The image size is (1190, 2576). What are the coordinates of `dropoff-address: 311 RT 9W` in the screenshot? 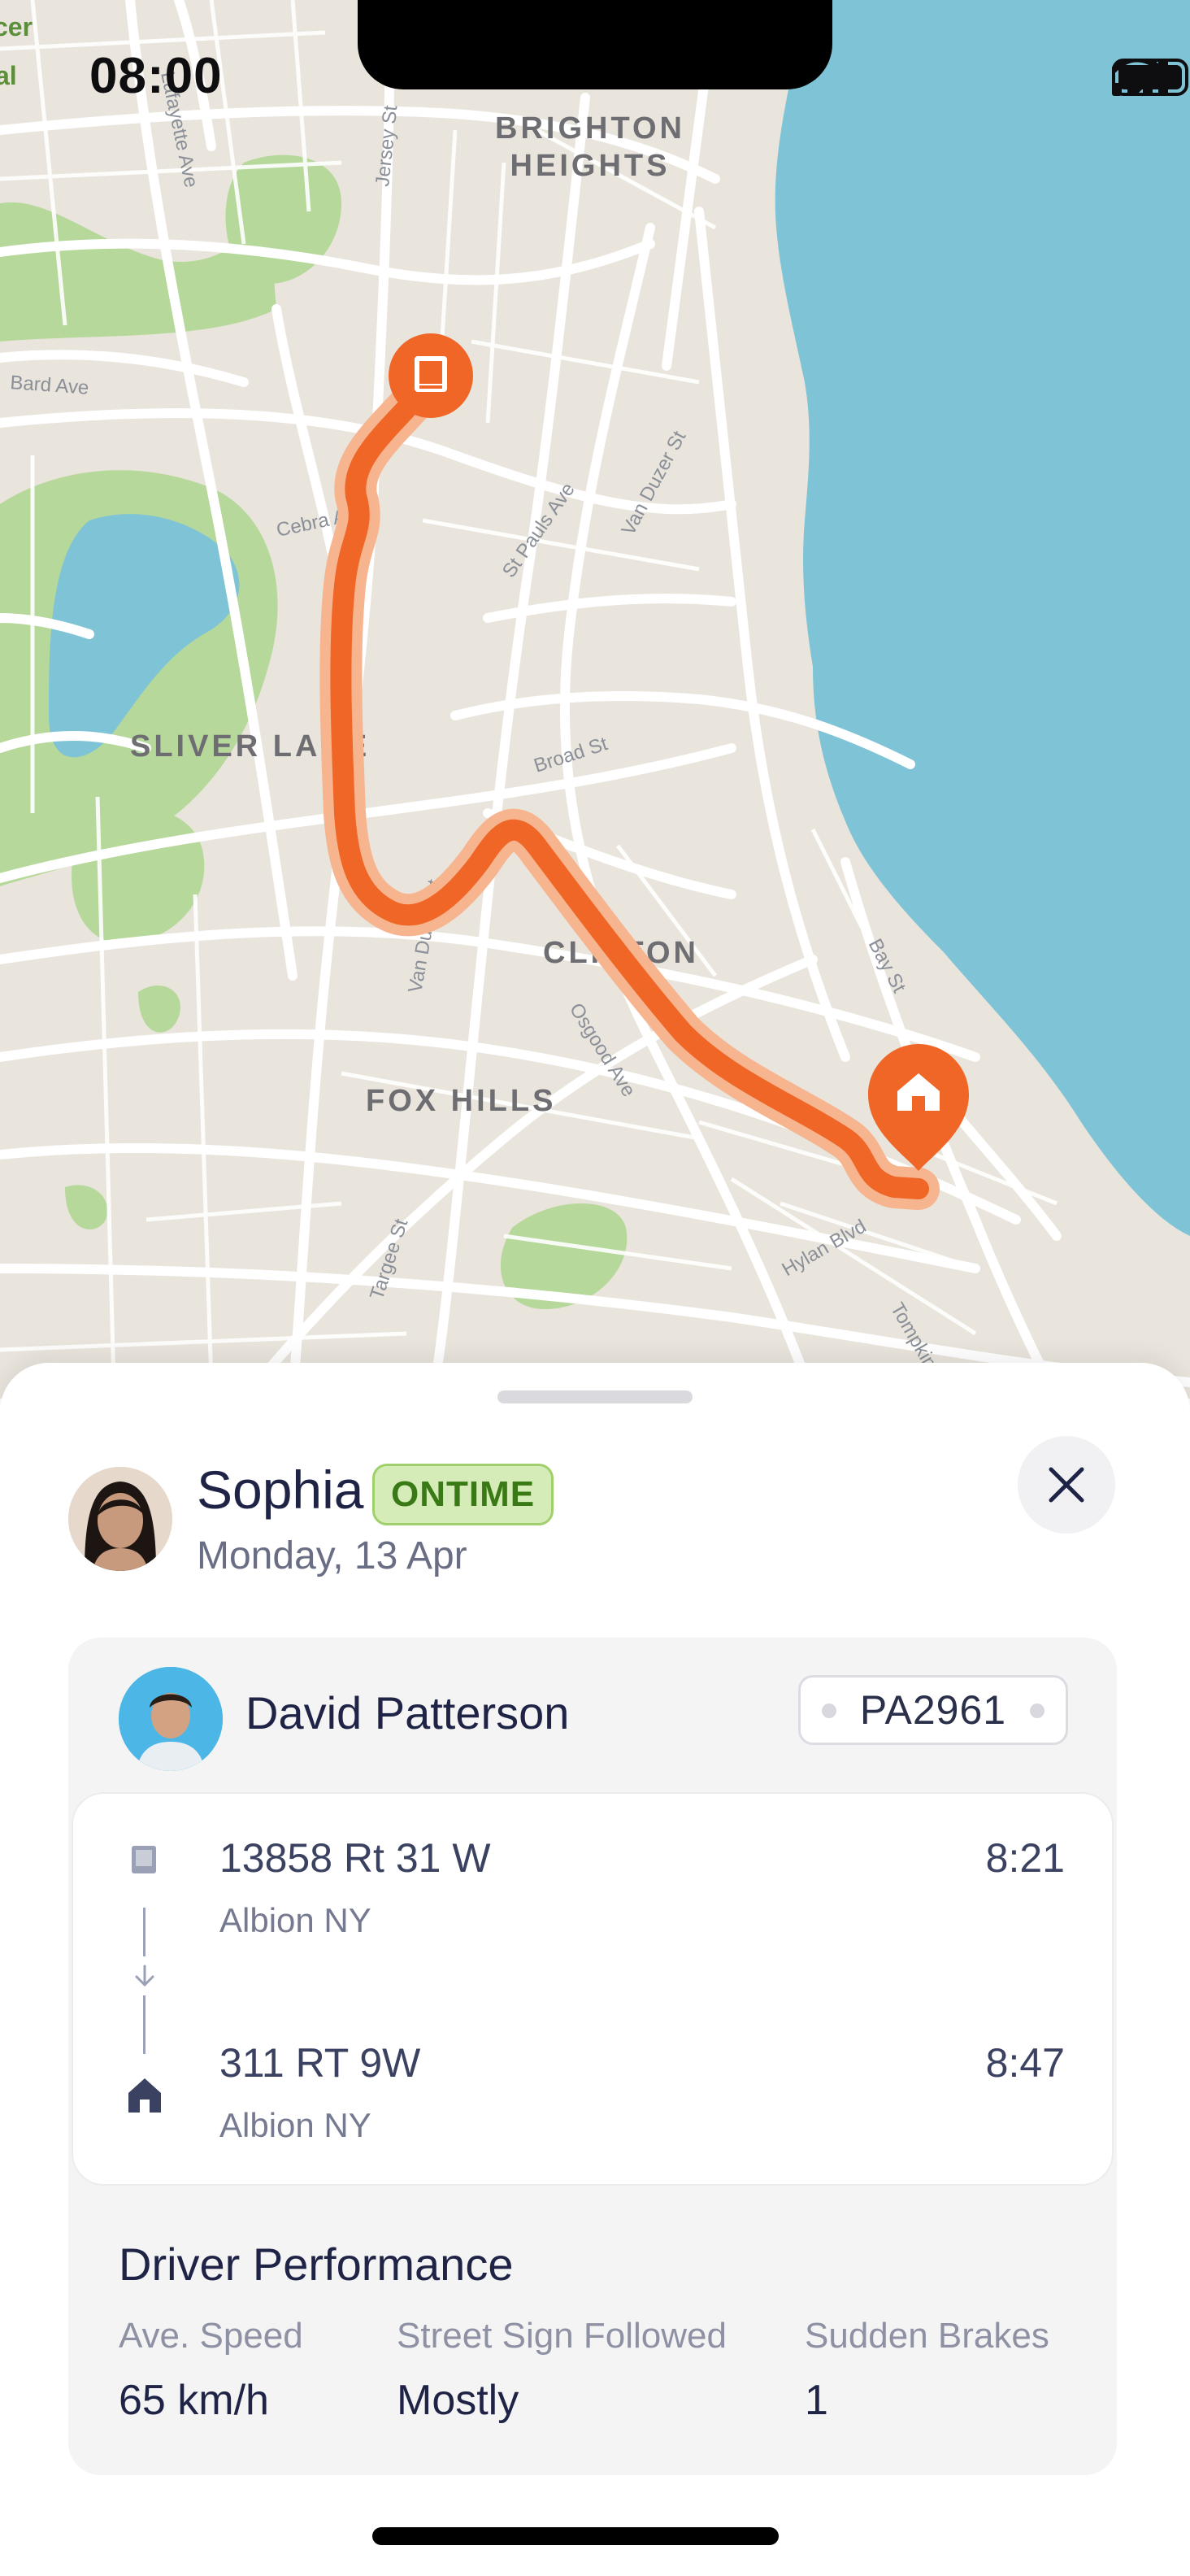 It's located at (320, 2063).